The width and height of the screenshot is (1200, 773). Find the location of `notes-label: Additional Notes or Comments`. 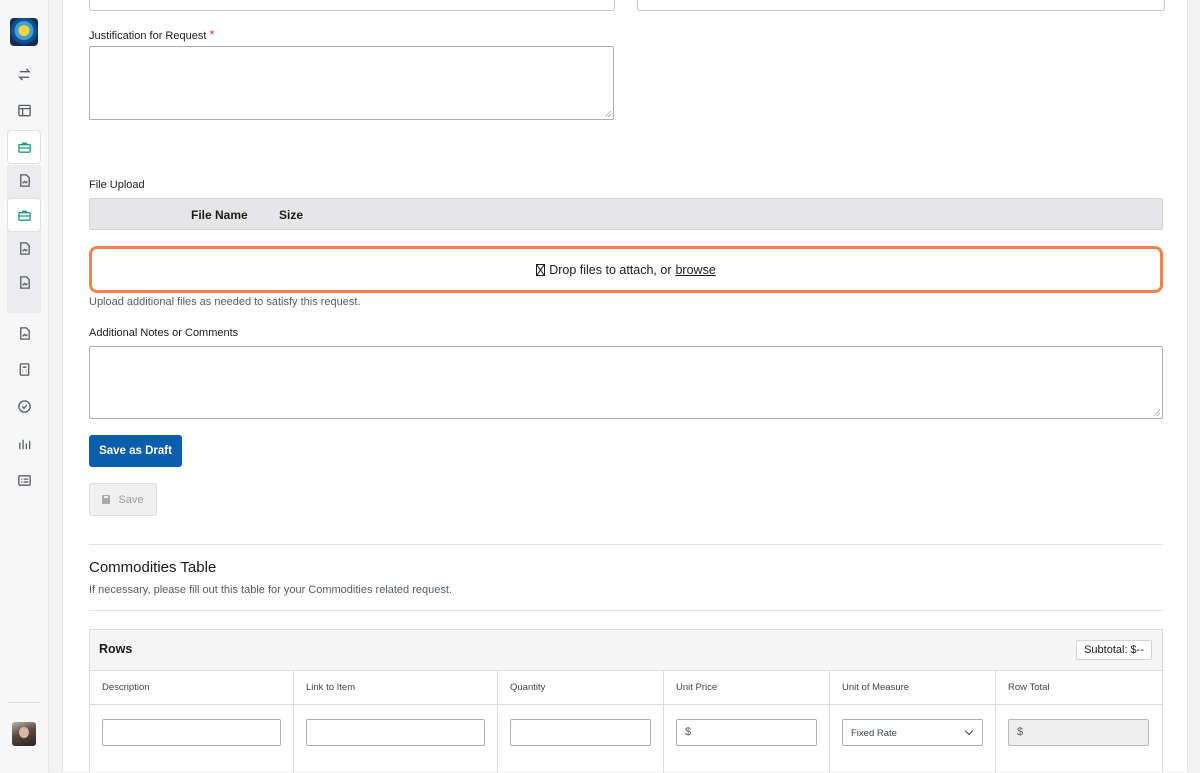

notes-label: Additional Notes or Comments is located at coordinates (164, 333).